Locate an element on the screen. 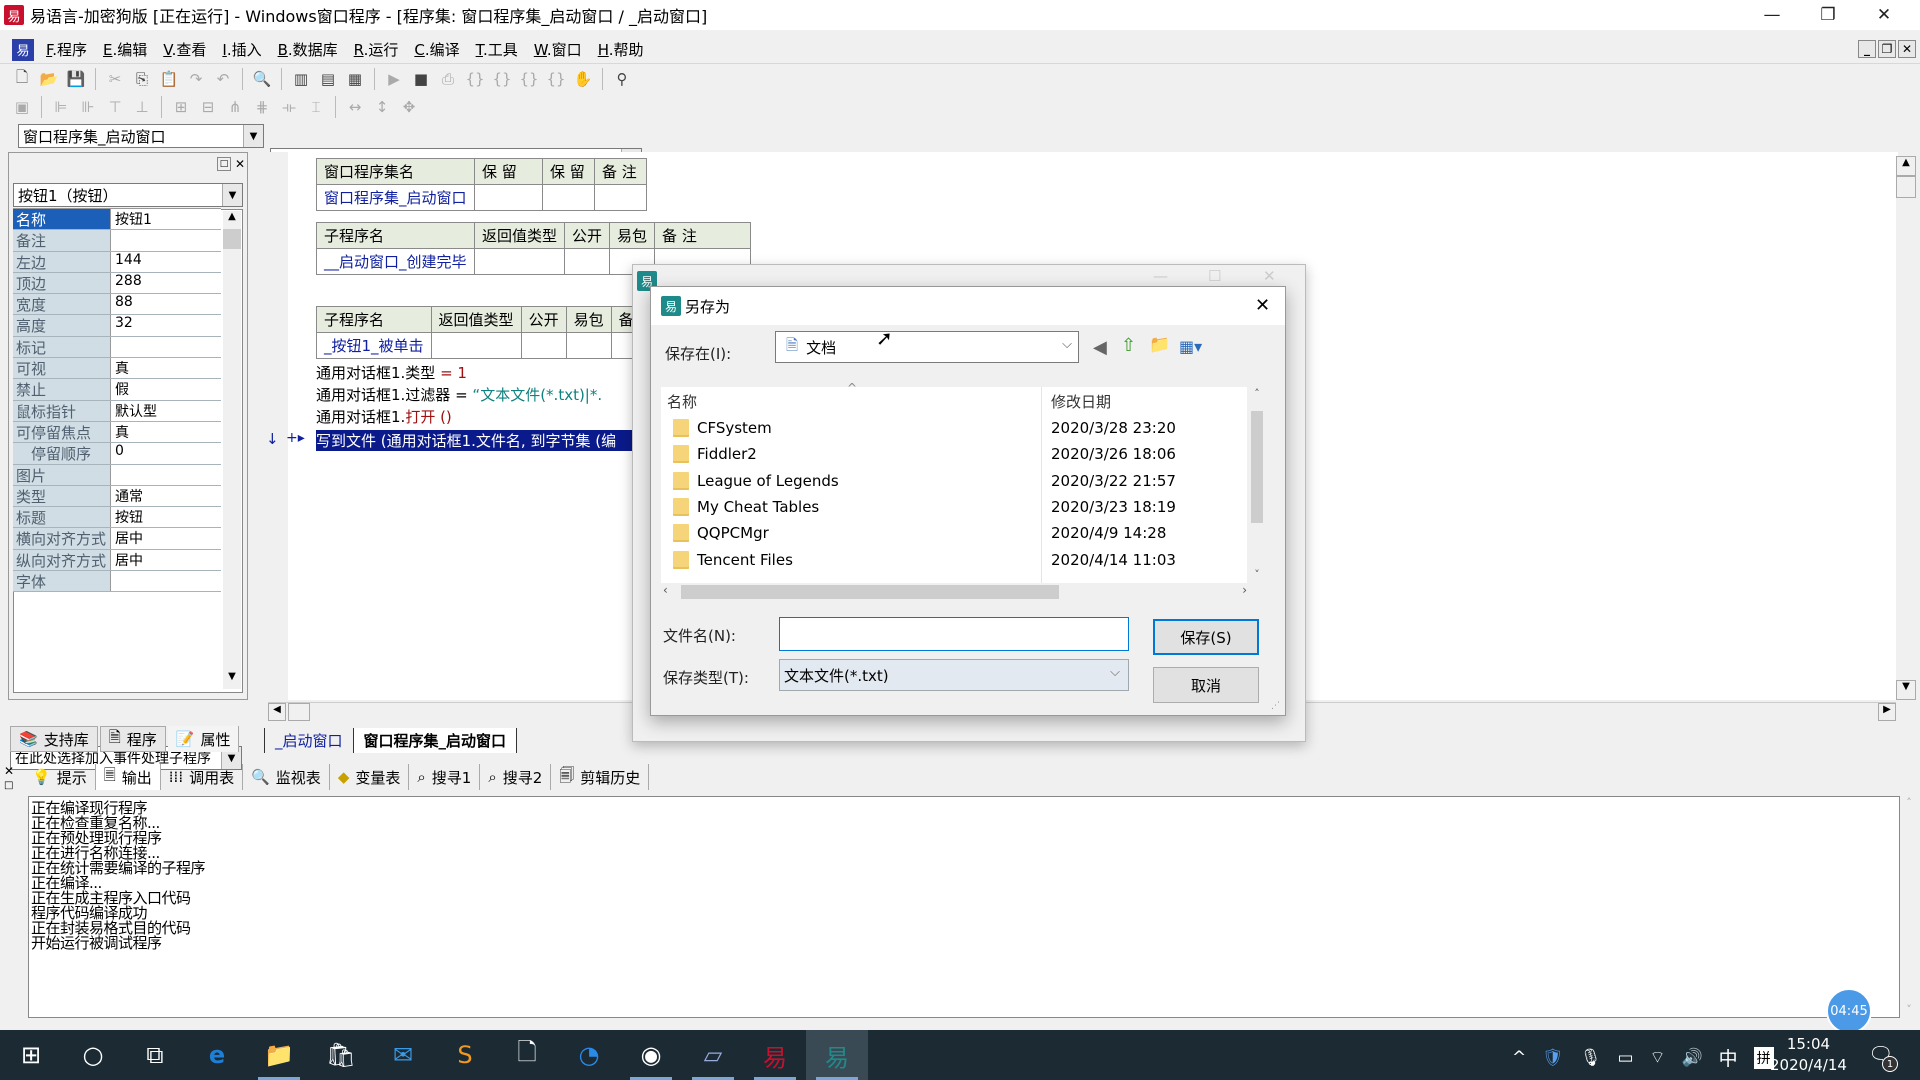 The width and height of the screenshot is (1920, 1080). column-modified: 修改日期 is located at coordinates (1081, 401).